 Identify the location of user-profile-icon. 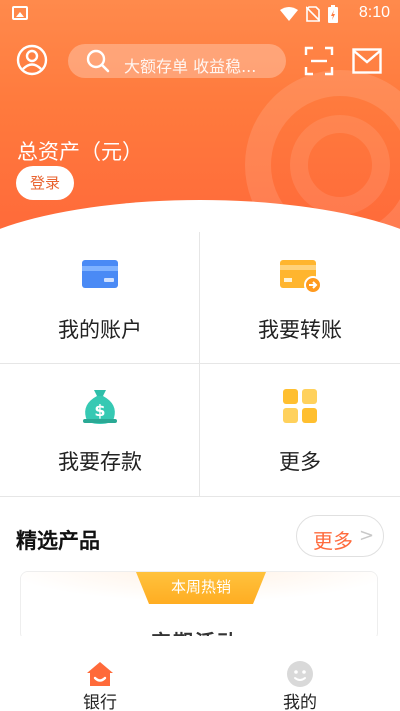
(32, 60).